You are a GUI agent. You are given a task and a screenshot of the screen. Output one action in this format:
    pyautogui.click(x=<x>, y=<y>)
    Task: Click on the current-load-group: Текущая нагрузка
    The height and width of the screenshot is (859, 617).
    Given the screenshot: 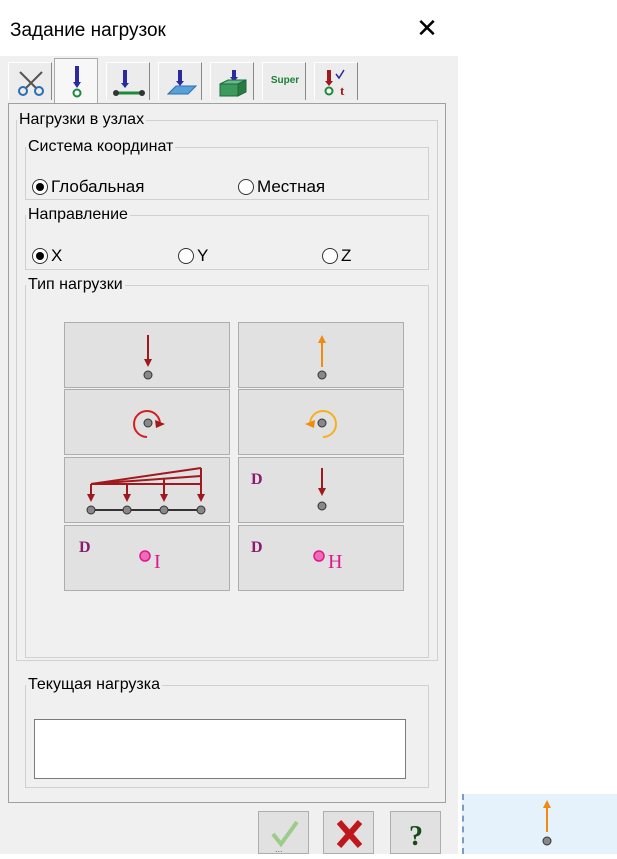 What is the action you would take?
    pyautogui.click(x=227, y=732)
    